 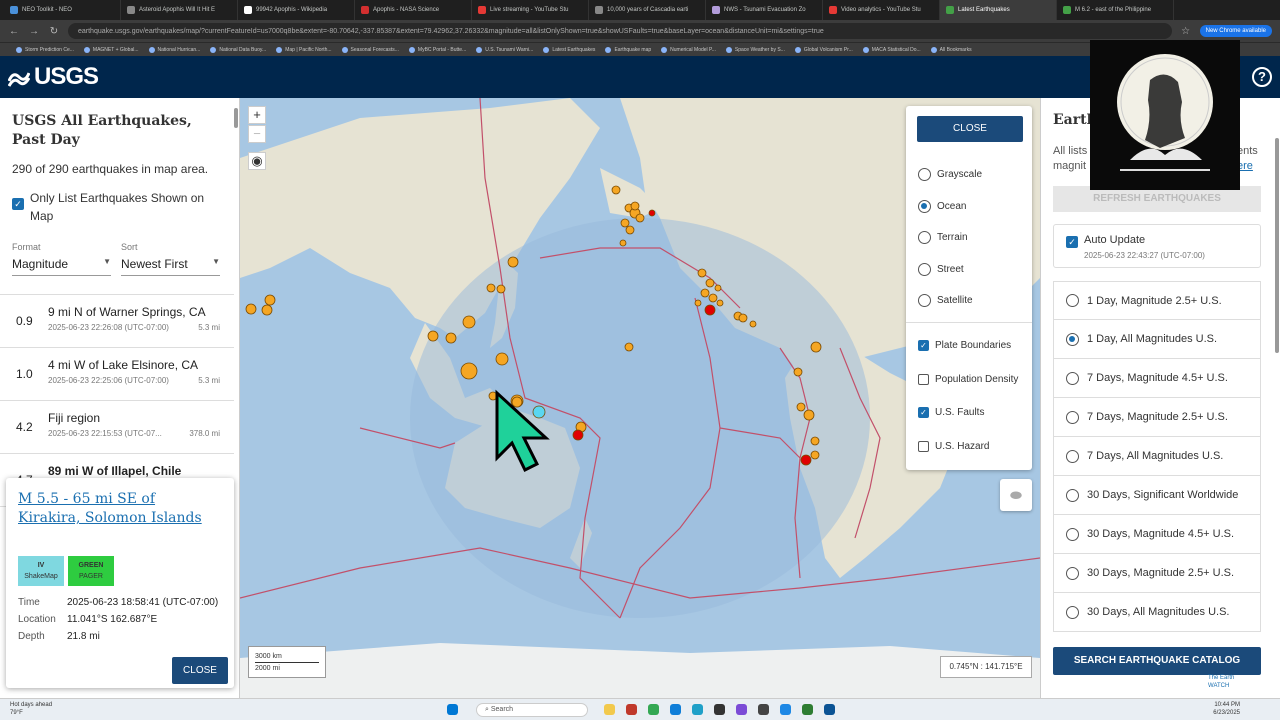 I want to click on file-explorer-icon, so click(x=609, y=709).